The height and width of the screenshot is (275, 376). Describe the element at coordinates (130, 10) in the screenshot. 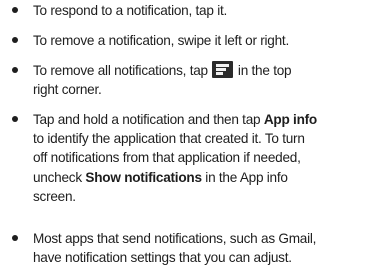

I see `bullet-text: To respond to a notification, tap it.` at that location.